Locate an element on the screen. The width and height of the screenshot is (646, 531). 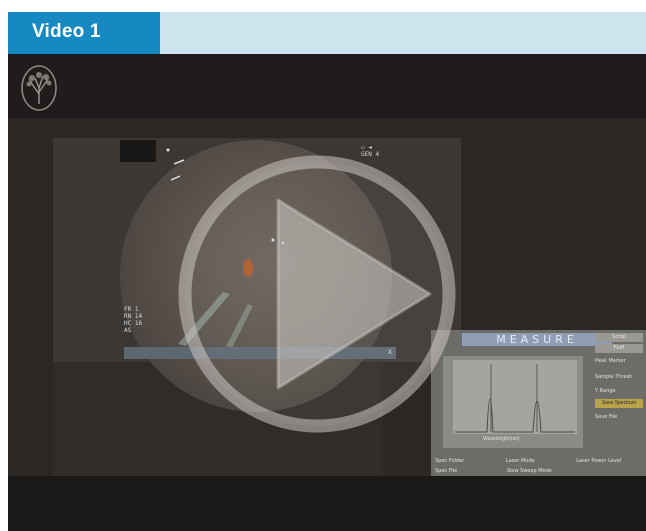
save-spectrum-button: Save Spectrum is located at coordinates (619, 403).